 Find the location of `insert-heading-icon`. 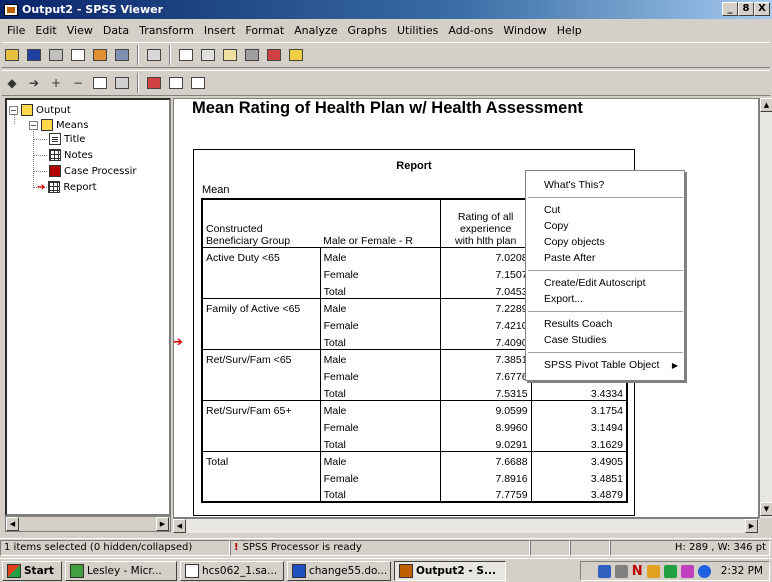

insert-heading-icon is located at coordinates (154, 83).